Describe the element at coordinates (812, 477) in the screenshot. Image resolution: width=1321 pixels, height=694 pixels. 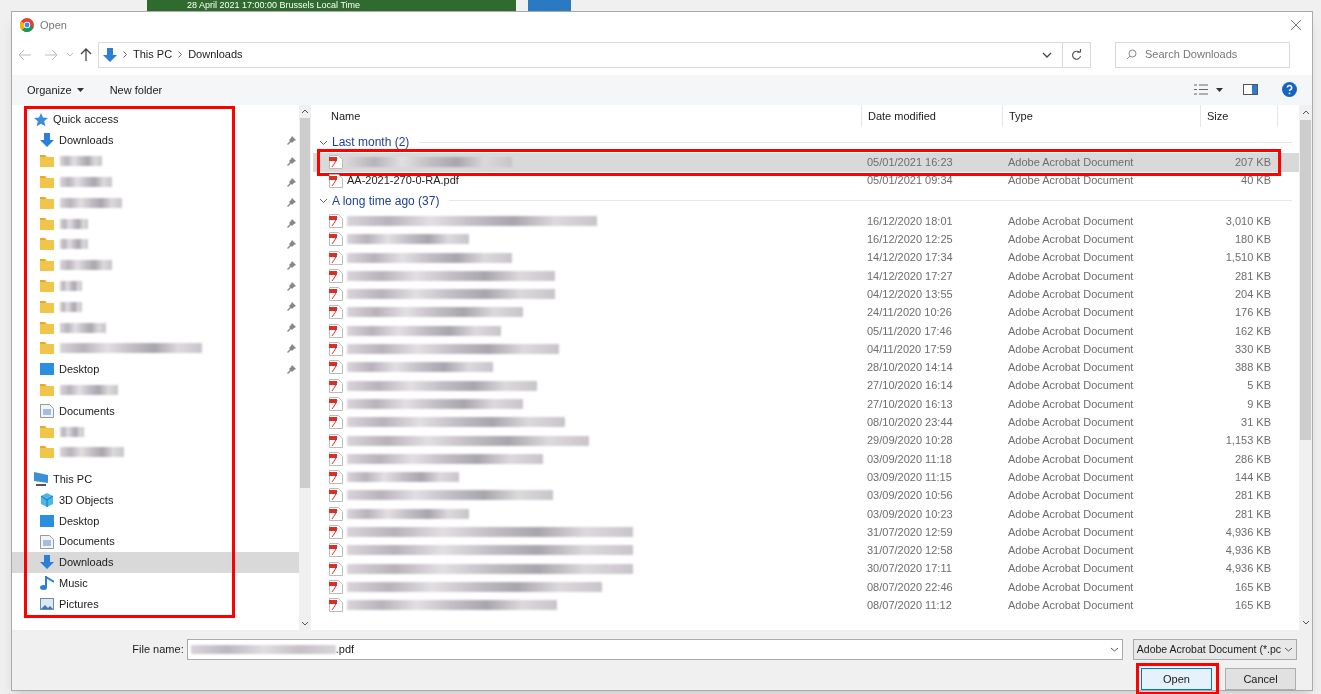
I see `file-row: 03/09/2020 11:15 Adobe Acrobat Document 144 KB` at that location.